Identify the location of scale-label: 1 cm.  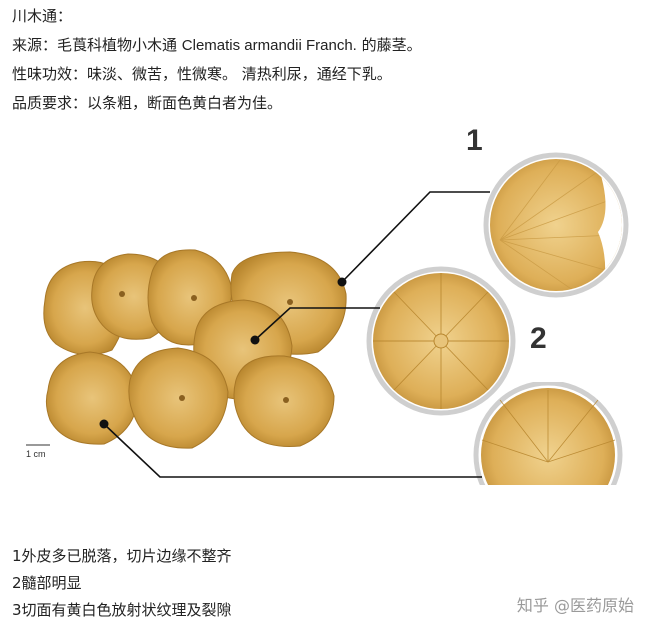
(36, 454).